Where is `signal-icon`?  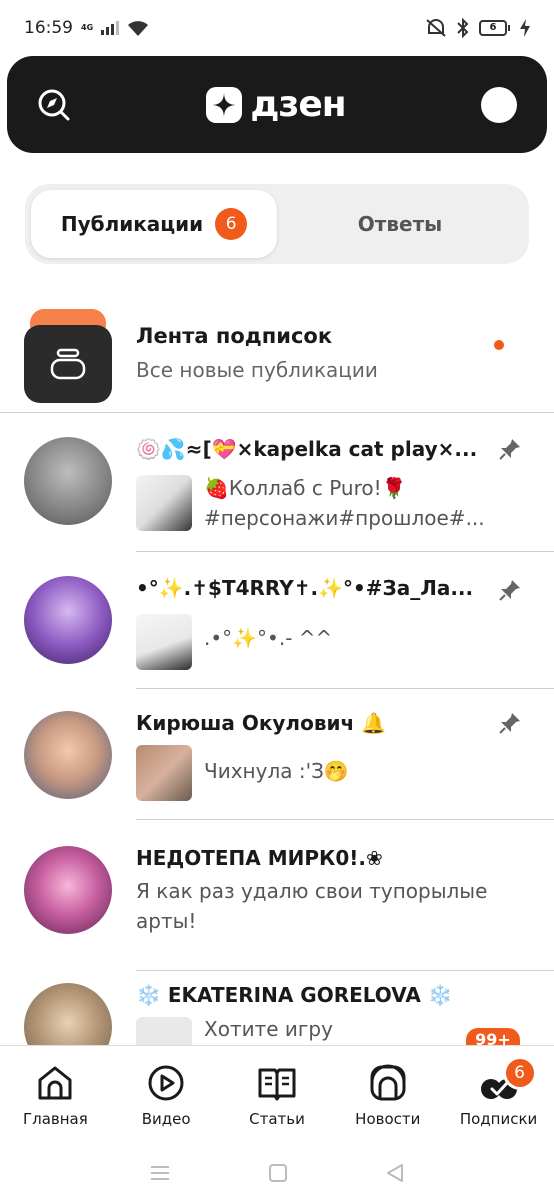
signal-icon is located at coordinates (110, 28).